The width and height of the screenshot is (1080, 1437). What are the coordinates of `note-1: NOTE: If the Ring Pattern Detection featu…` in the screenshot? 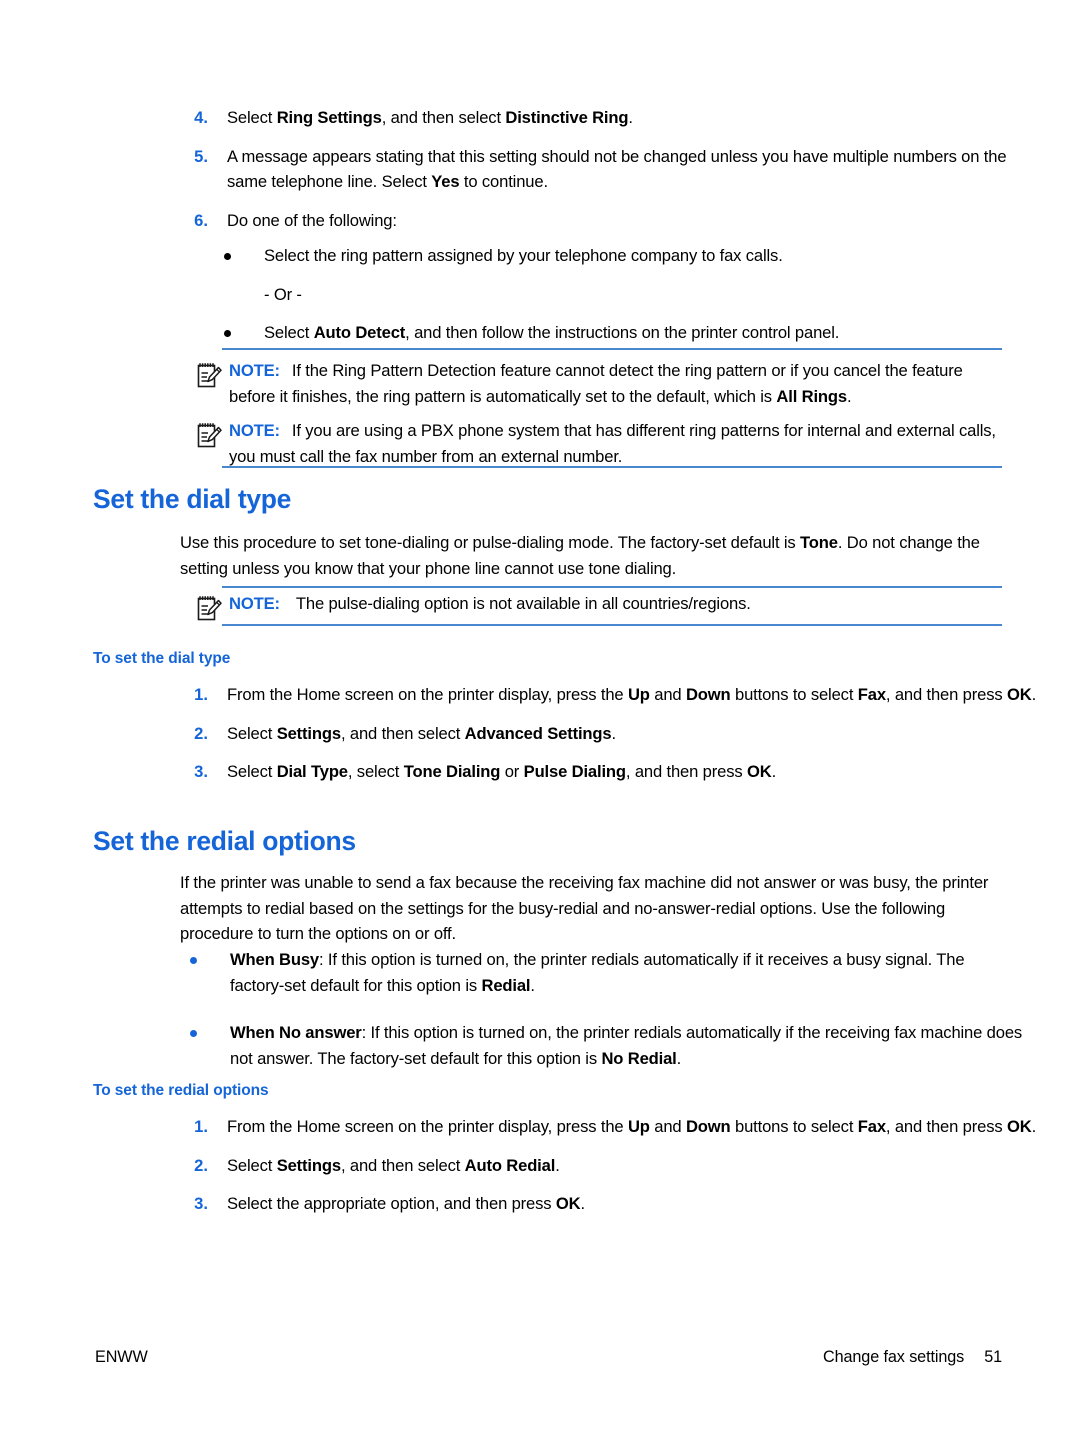 It's located at (599, 383).